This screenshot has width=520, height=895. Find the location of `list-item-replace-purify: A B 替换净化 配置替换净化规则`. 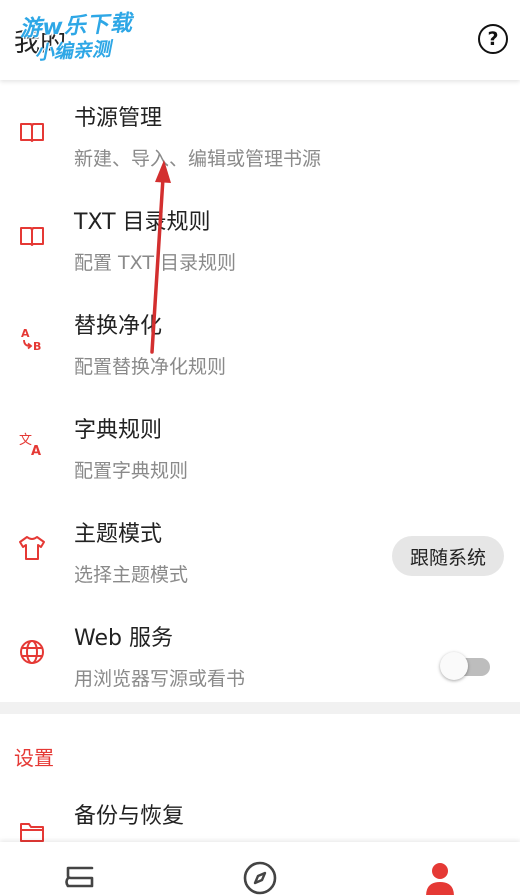

list-item-replace-purify: A B 替换净化 配置替换净化规则 is located at coordinates (260, 340).